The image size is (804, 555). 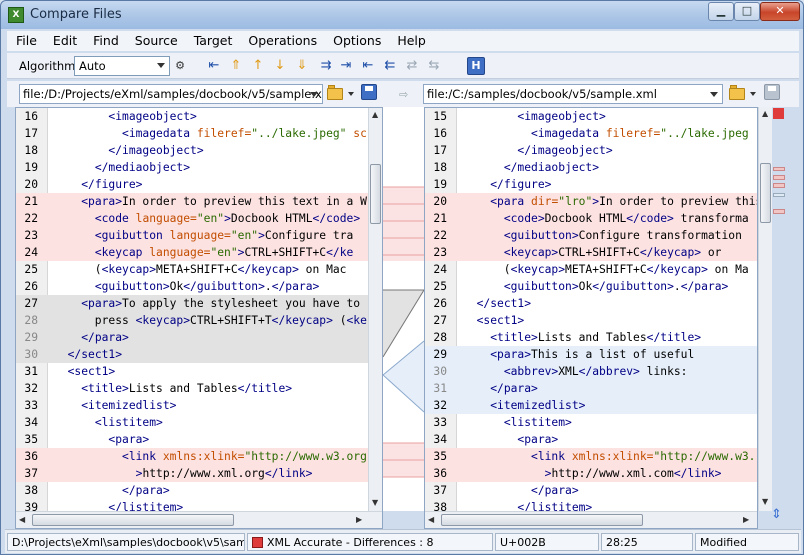 What do you see at coordinates (591, 422) in the screenshot?
I see `code-line: 33 <listitem>` at bounding box center [591, 422].